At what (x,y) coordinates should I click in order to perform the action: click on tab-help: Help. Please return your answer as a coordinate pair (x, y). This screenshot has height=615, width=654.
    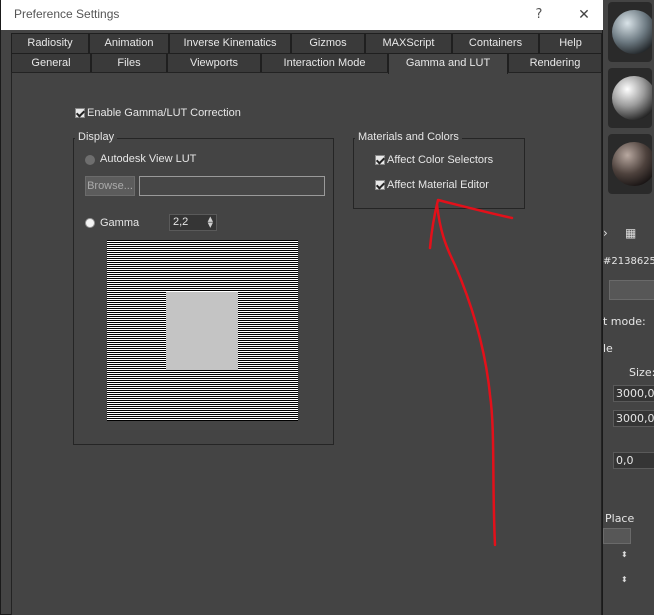
    Looking at the image, I should click on (570, 43).